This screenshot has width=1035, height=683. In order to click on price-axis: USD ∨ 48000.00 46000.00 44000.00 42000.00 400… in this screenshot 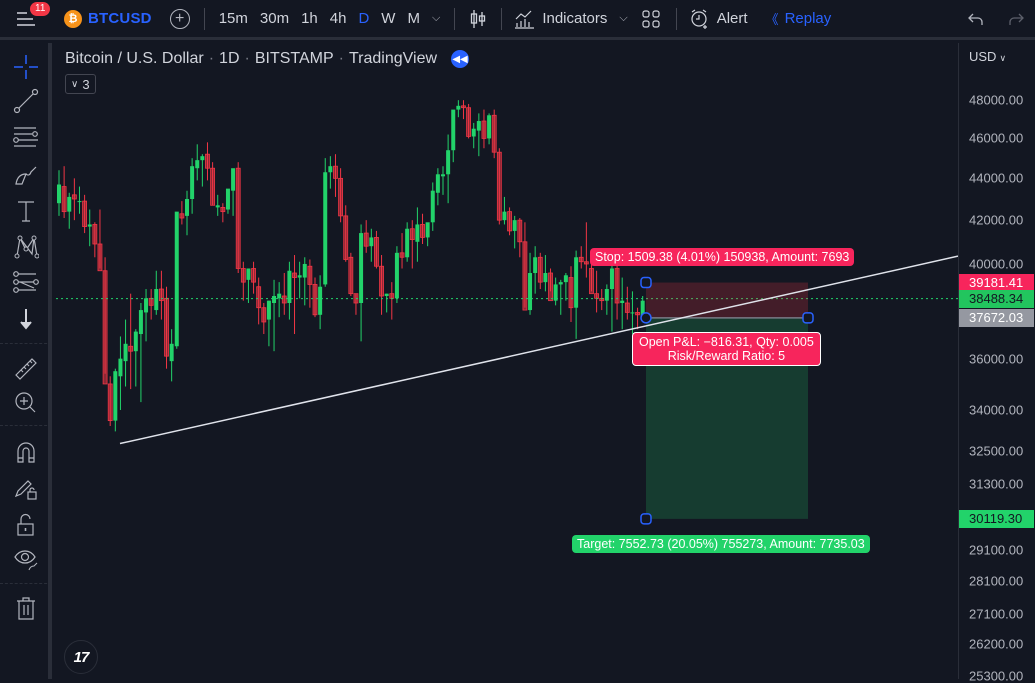, I will do `click(996, 363)`.